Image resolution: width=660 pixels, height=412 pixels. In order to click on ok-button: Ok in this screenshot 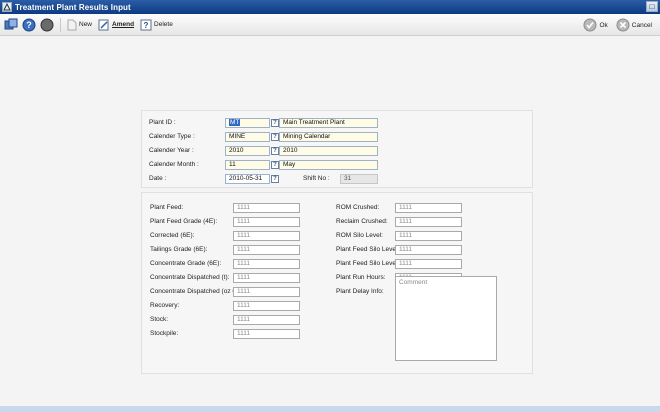, I will do `click(595, 25)`.